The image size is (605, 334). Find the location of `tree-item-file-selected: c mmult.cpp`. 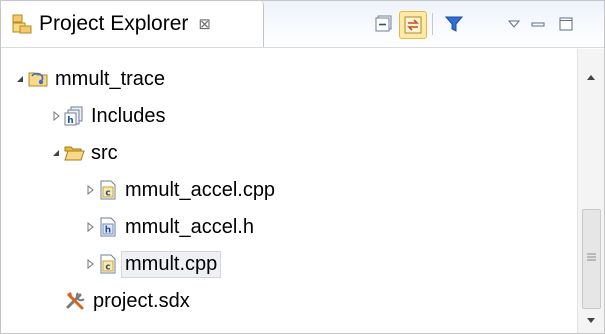

tree-item-file-selected: c mmult.cpp is located at coordinates (152, 264).